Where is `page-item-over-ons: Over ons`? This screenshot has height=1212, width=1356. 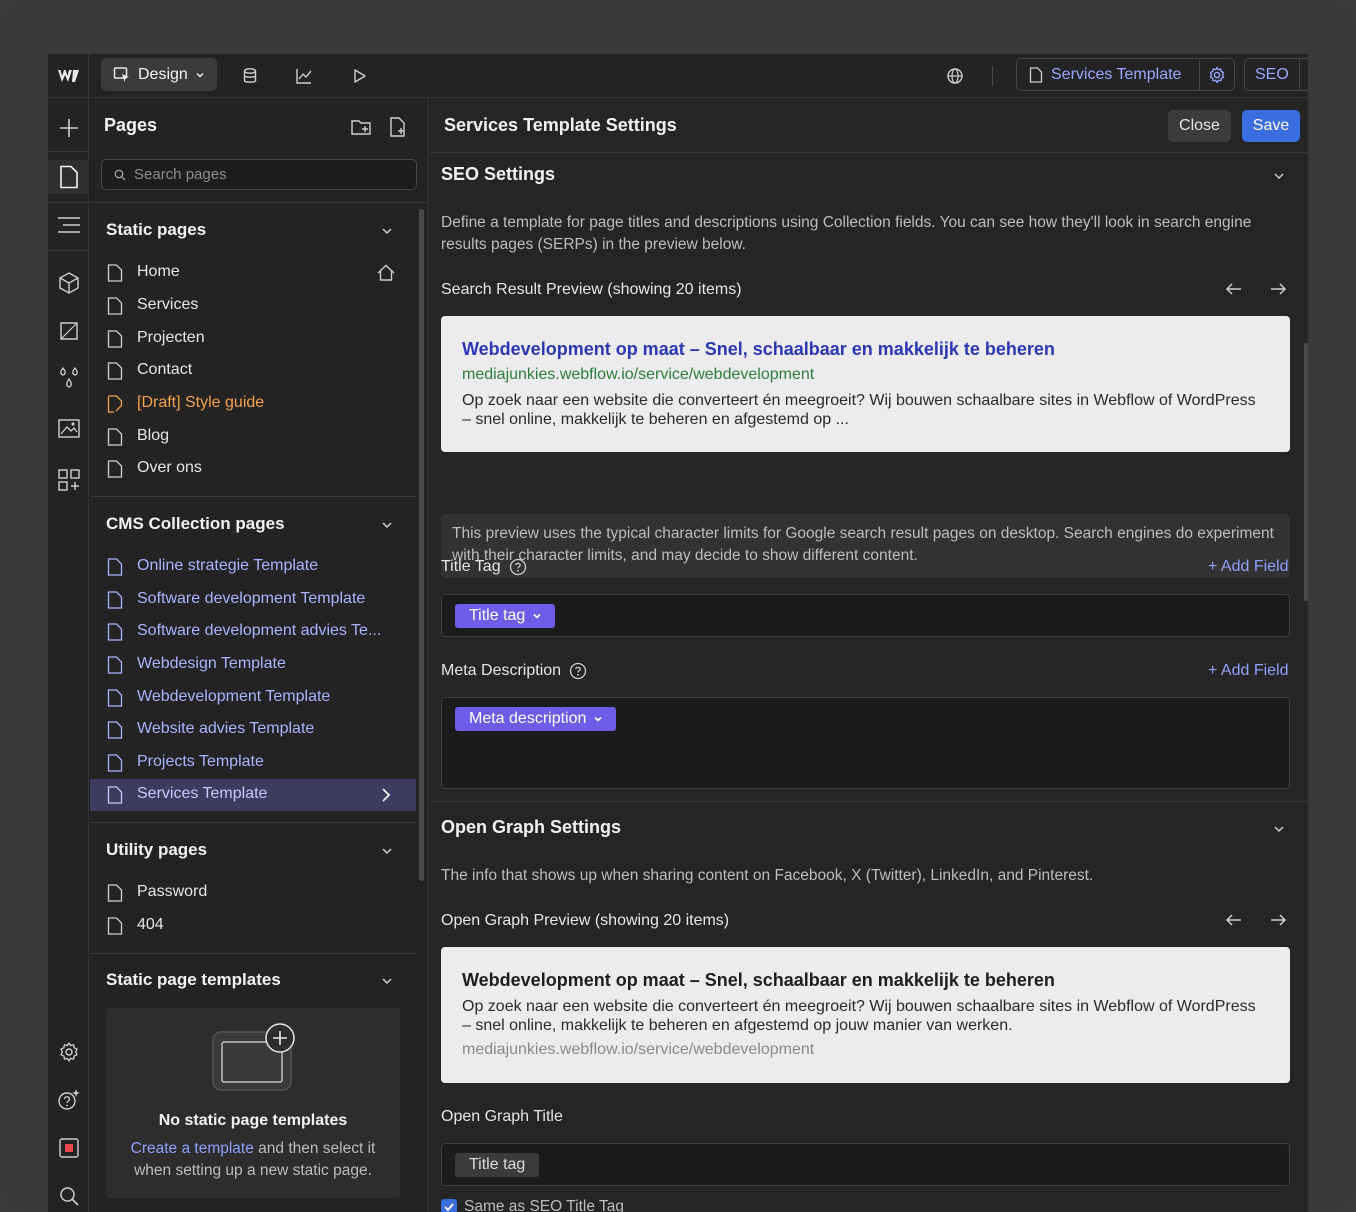 page-item-over-ons: Over ons is located at coordinates (253, 469).